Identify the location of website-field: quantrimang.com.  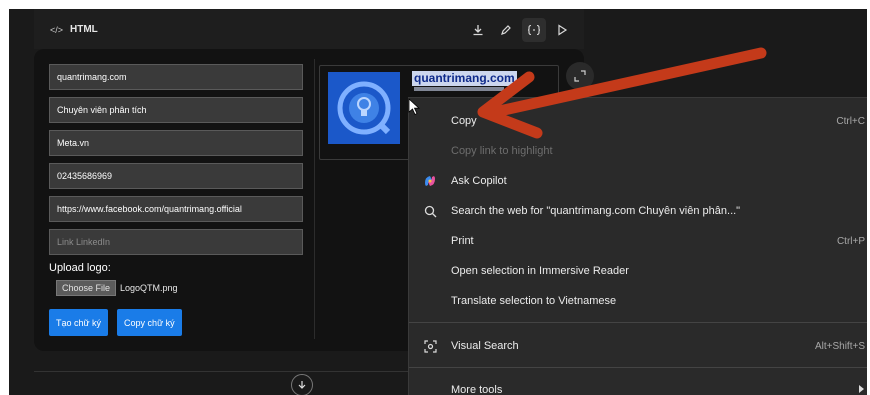
(176, 77).